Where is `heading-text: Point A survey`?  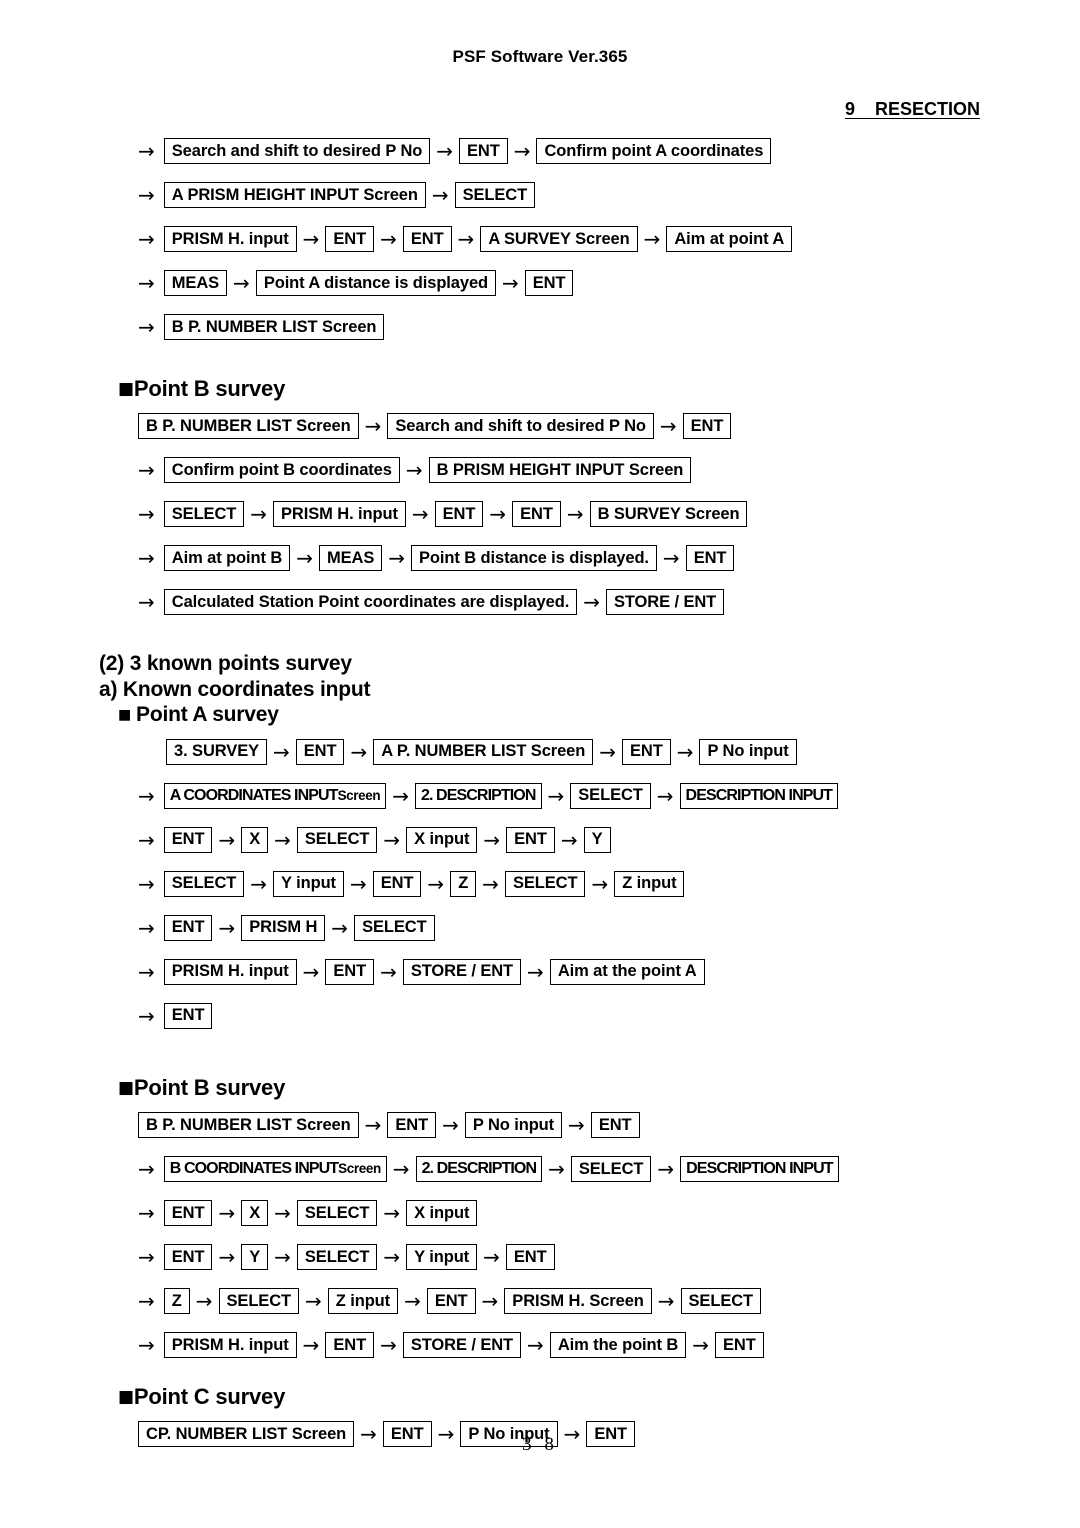
heading-text: Point A survey is located at coordinates (207, 714).